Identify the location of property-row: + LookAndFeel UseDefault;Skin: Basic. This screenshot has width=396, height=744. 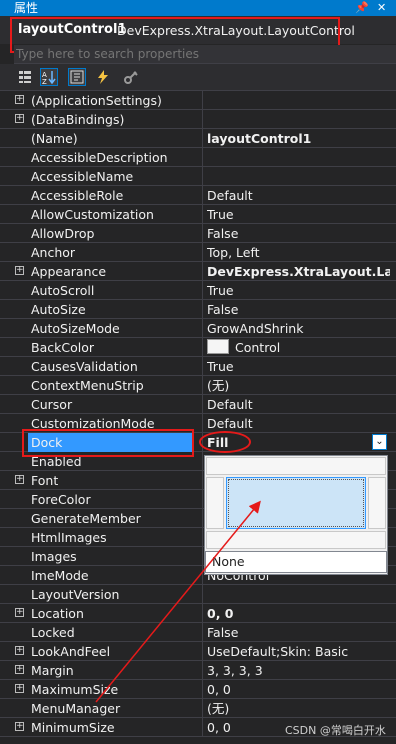
(198, 651).